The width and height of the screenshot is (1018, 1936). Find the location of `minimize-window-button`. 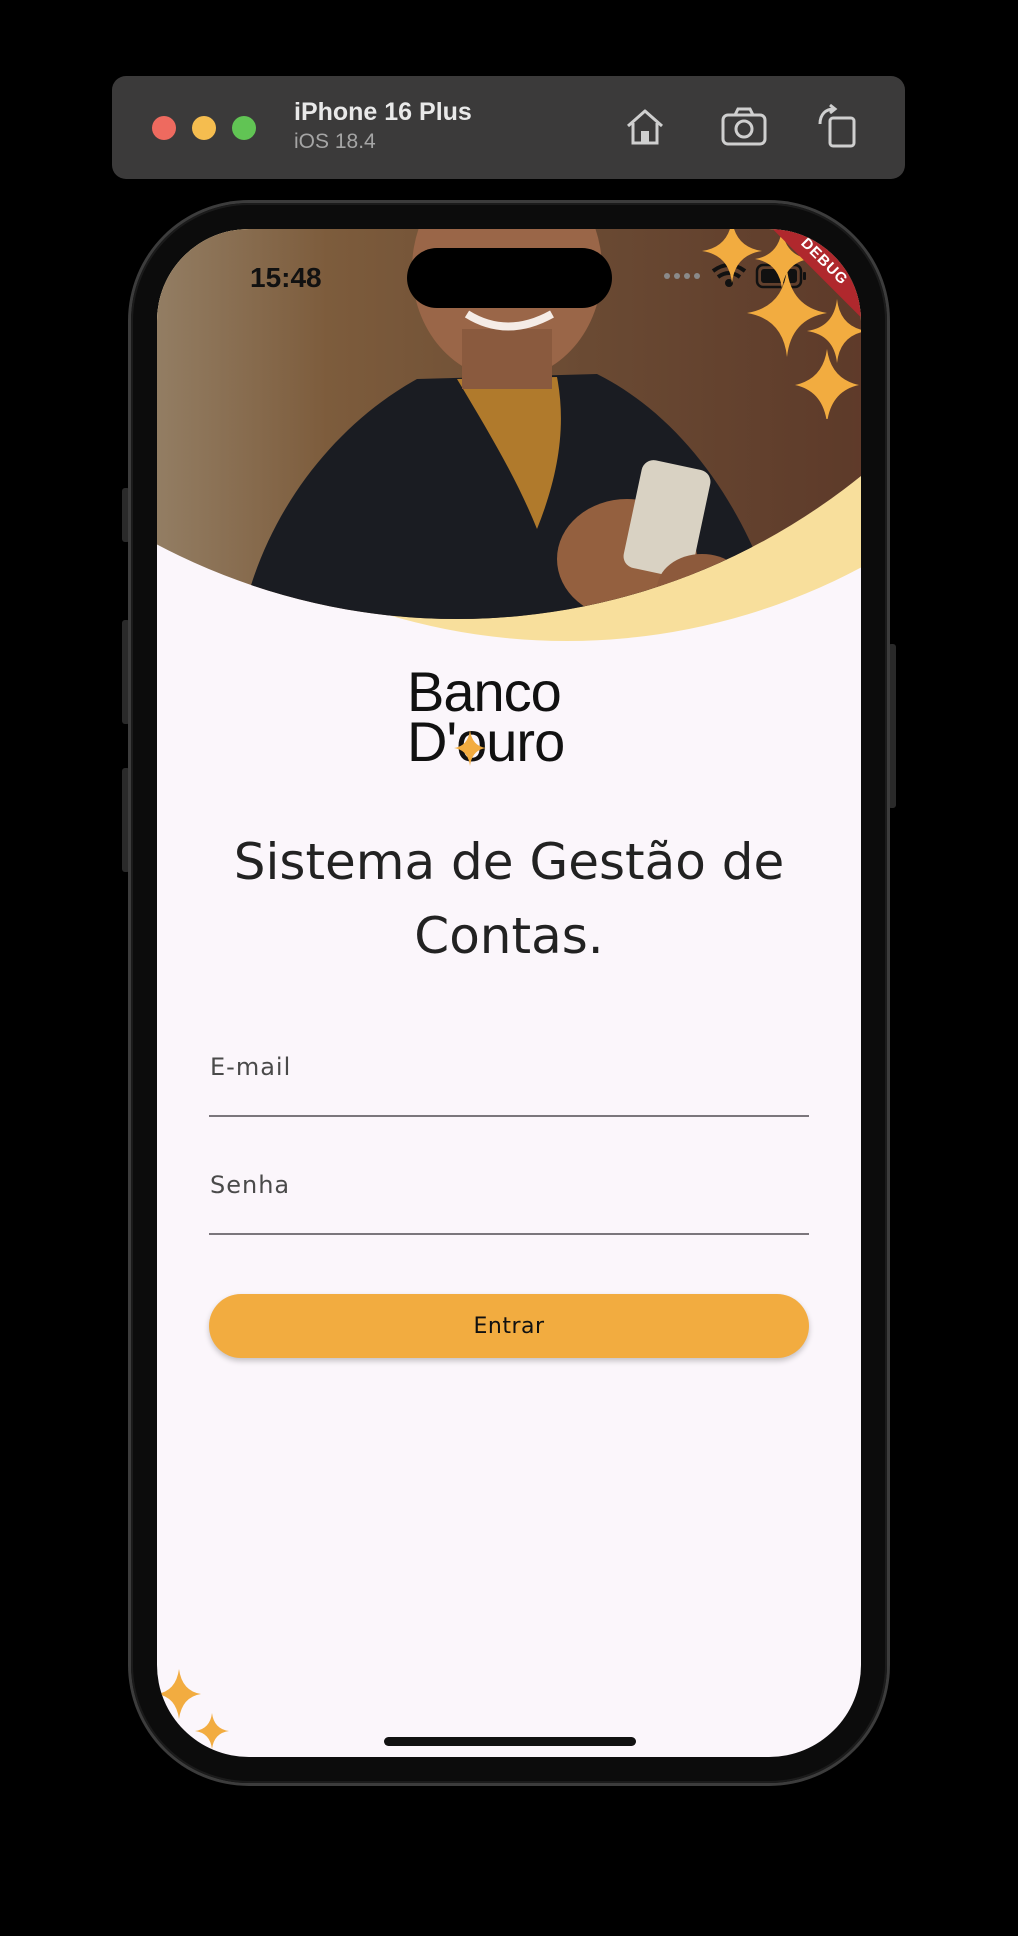

minimize-window-button is located at coordinates (204, 128).